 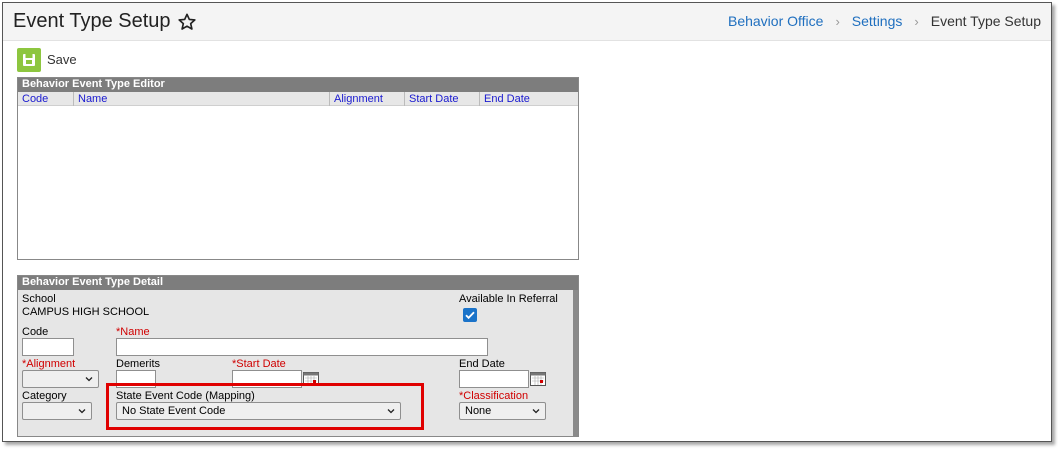 I want to click on editor-header: Behavior Event Type Editor, so click(x=298, y=85).